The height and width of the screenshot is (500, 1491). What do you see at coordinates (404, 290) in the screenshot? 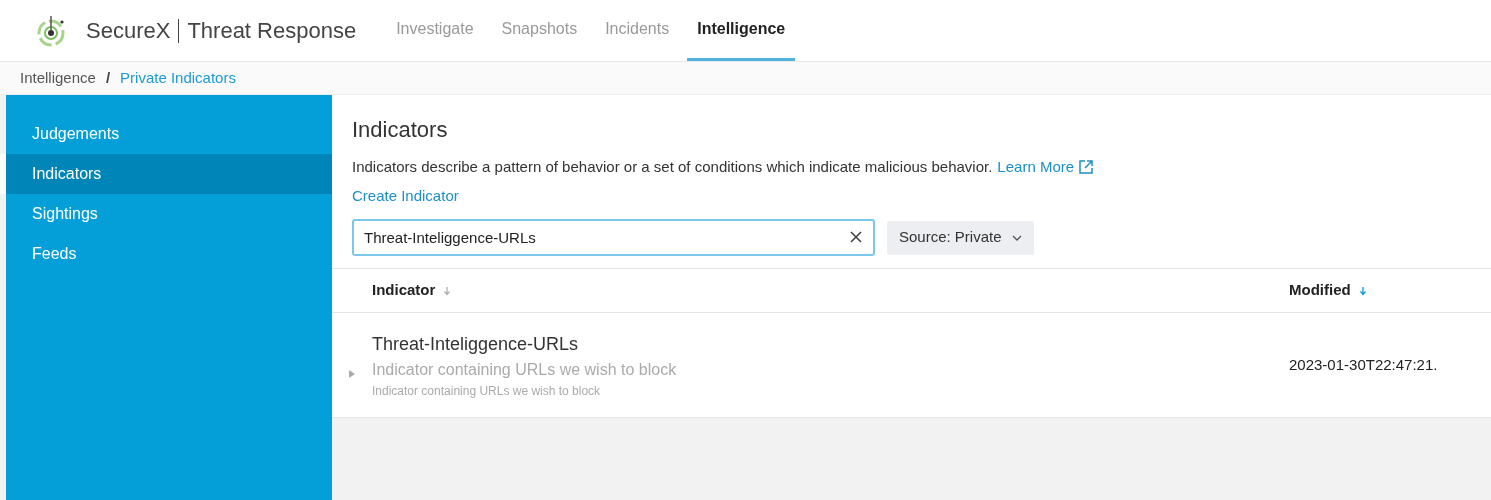
I see `column-header: Indicator` at bounding box center [404, 290].